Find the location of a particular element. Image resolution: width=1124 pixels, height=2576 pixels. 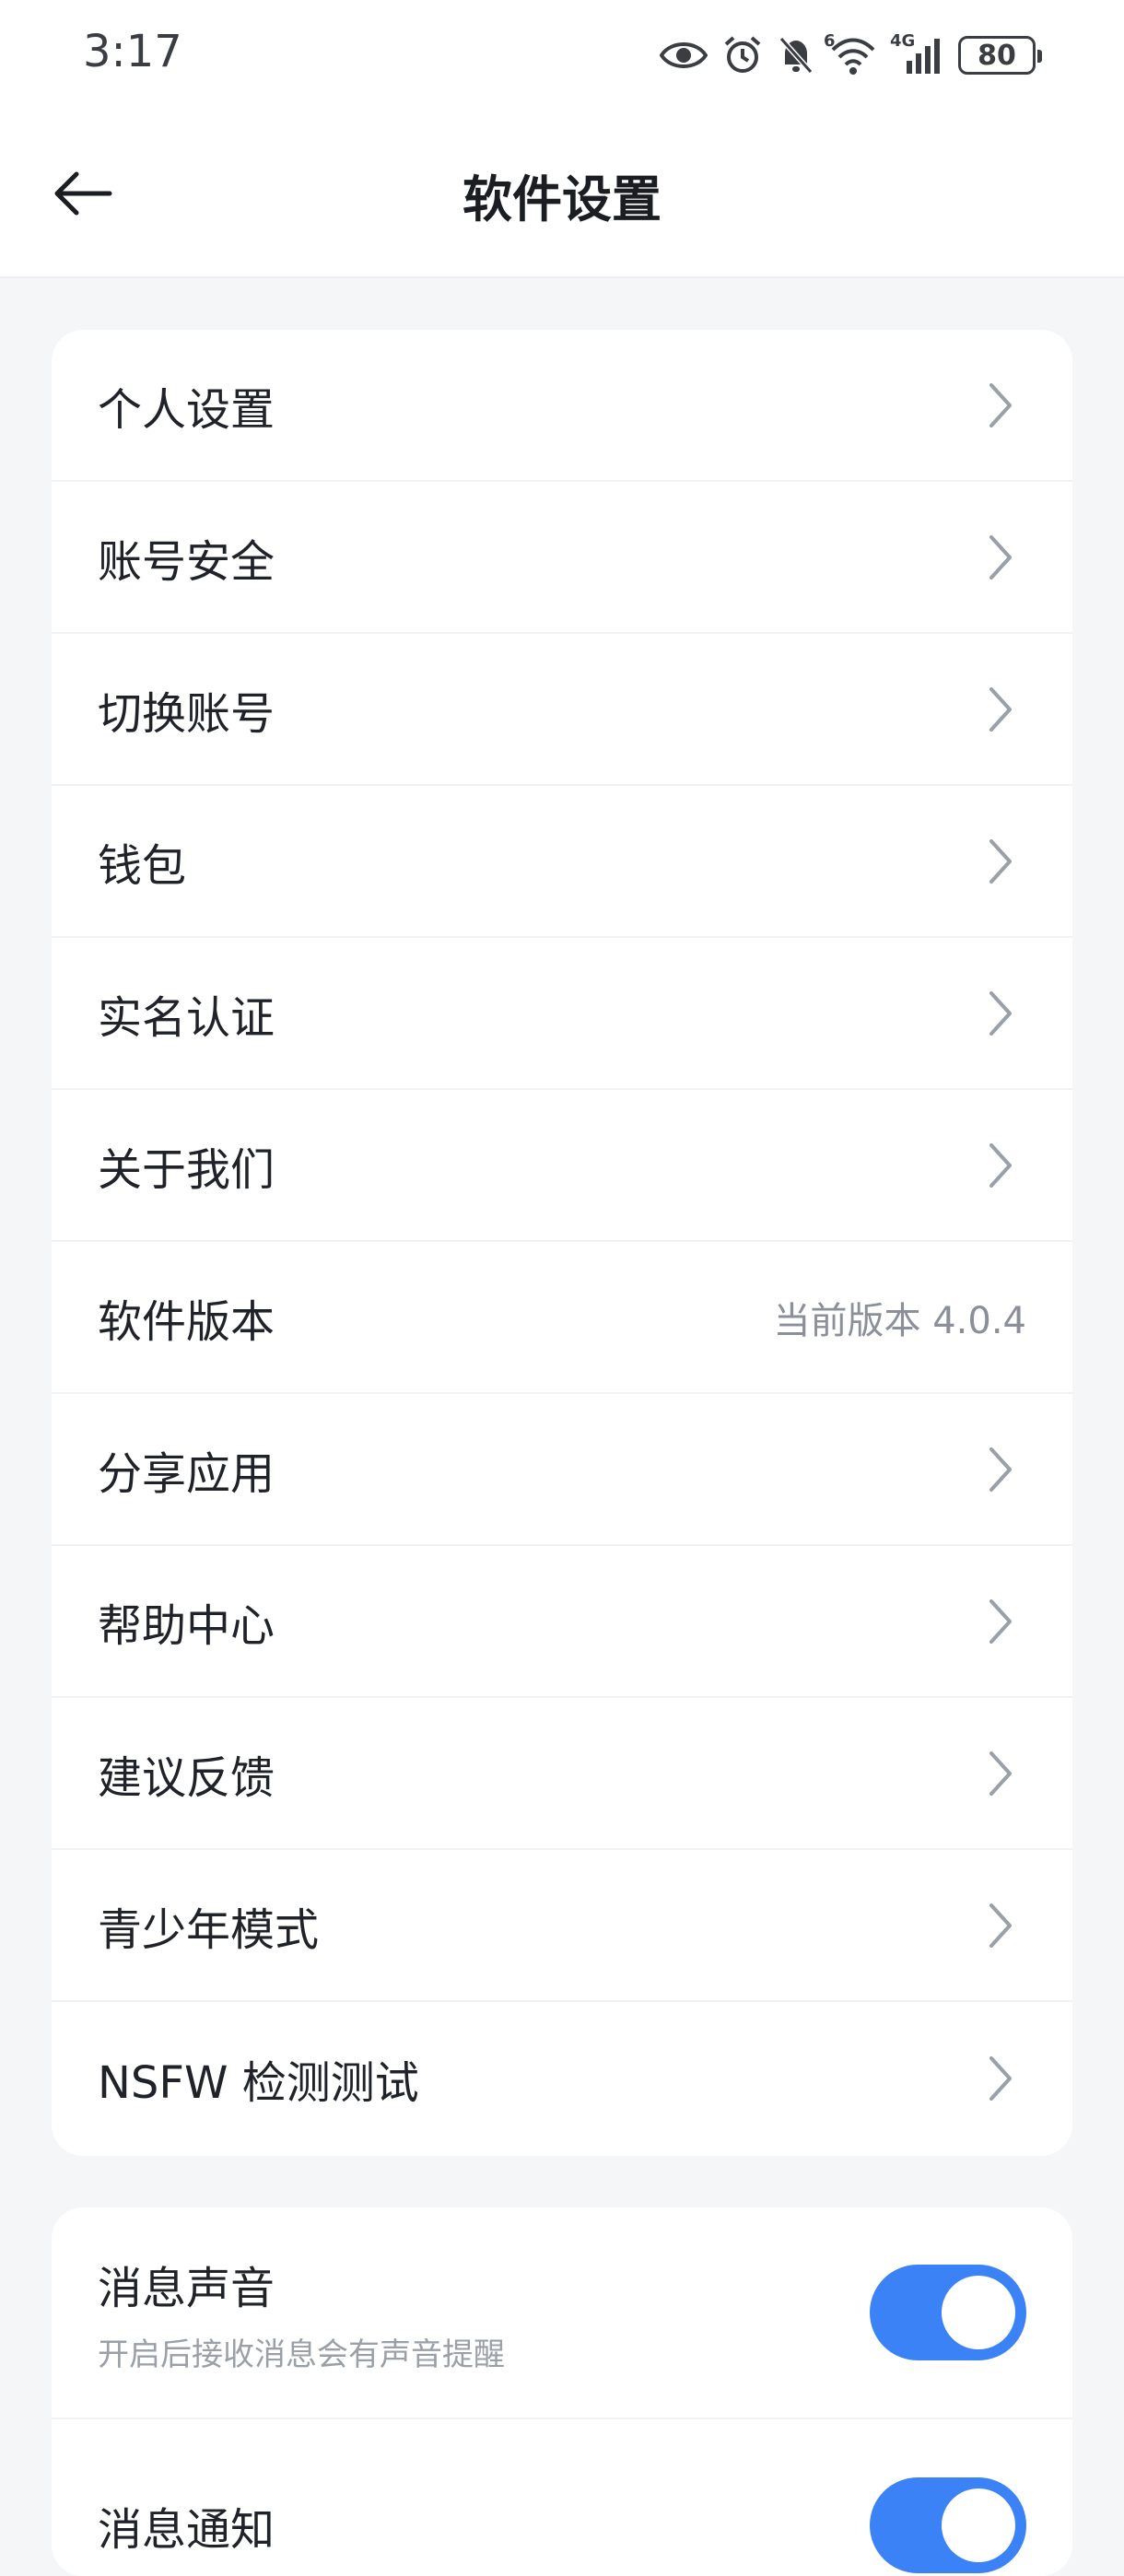

message-sound-row: 消息声音 开启后接收消息会有声音提醒 is located at coordinates (562, 2313).